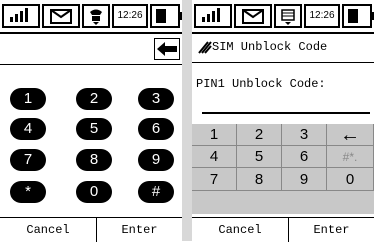 The image size is (374, 242). I want to click on key-1: 1, so click(28, 99).